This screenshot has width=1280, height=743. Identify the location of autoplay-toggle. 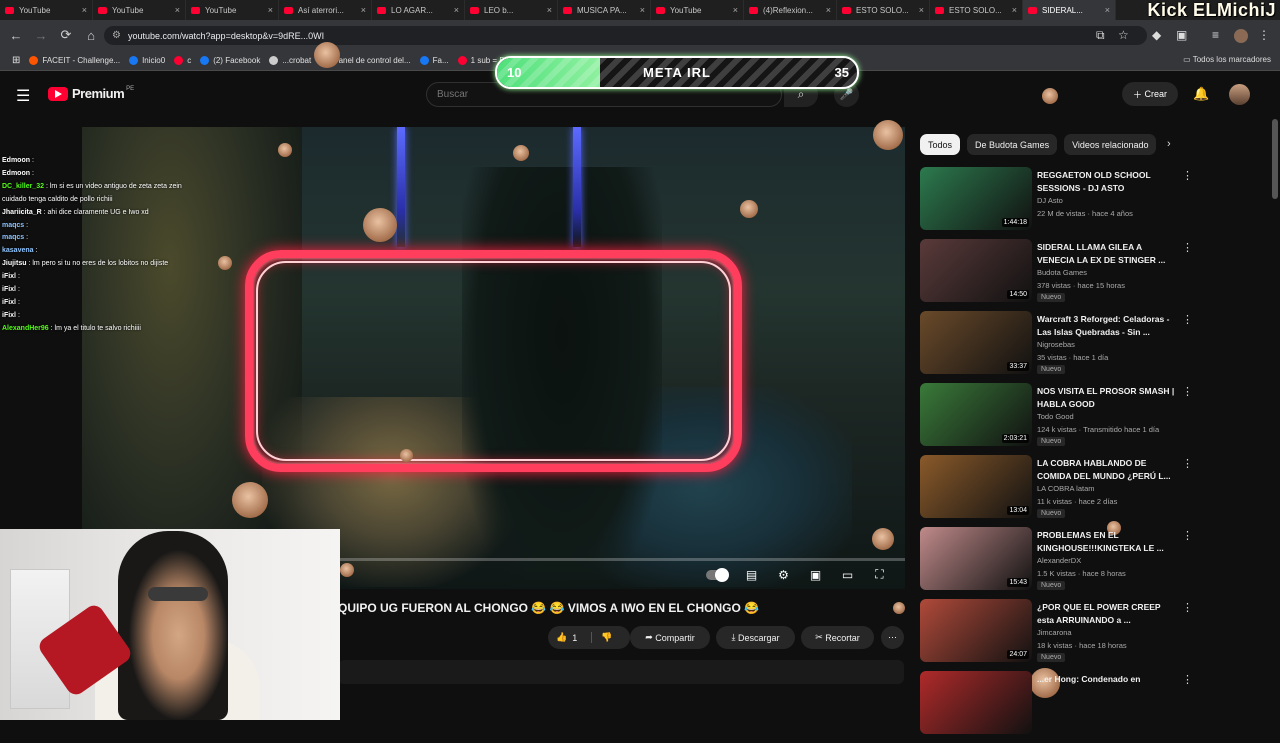
(717, 574).